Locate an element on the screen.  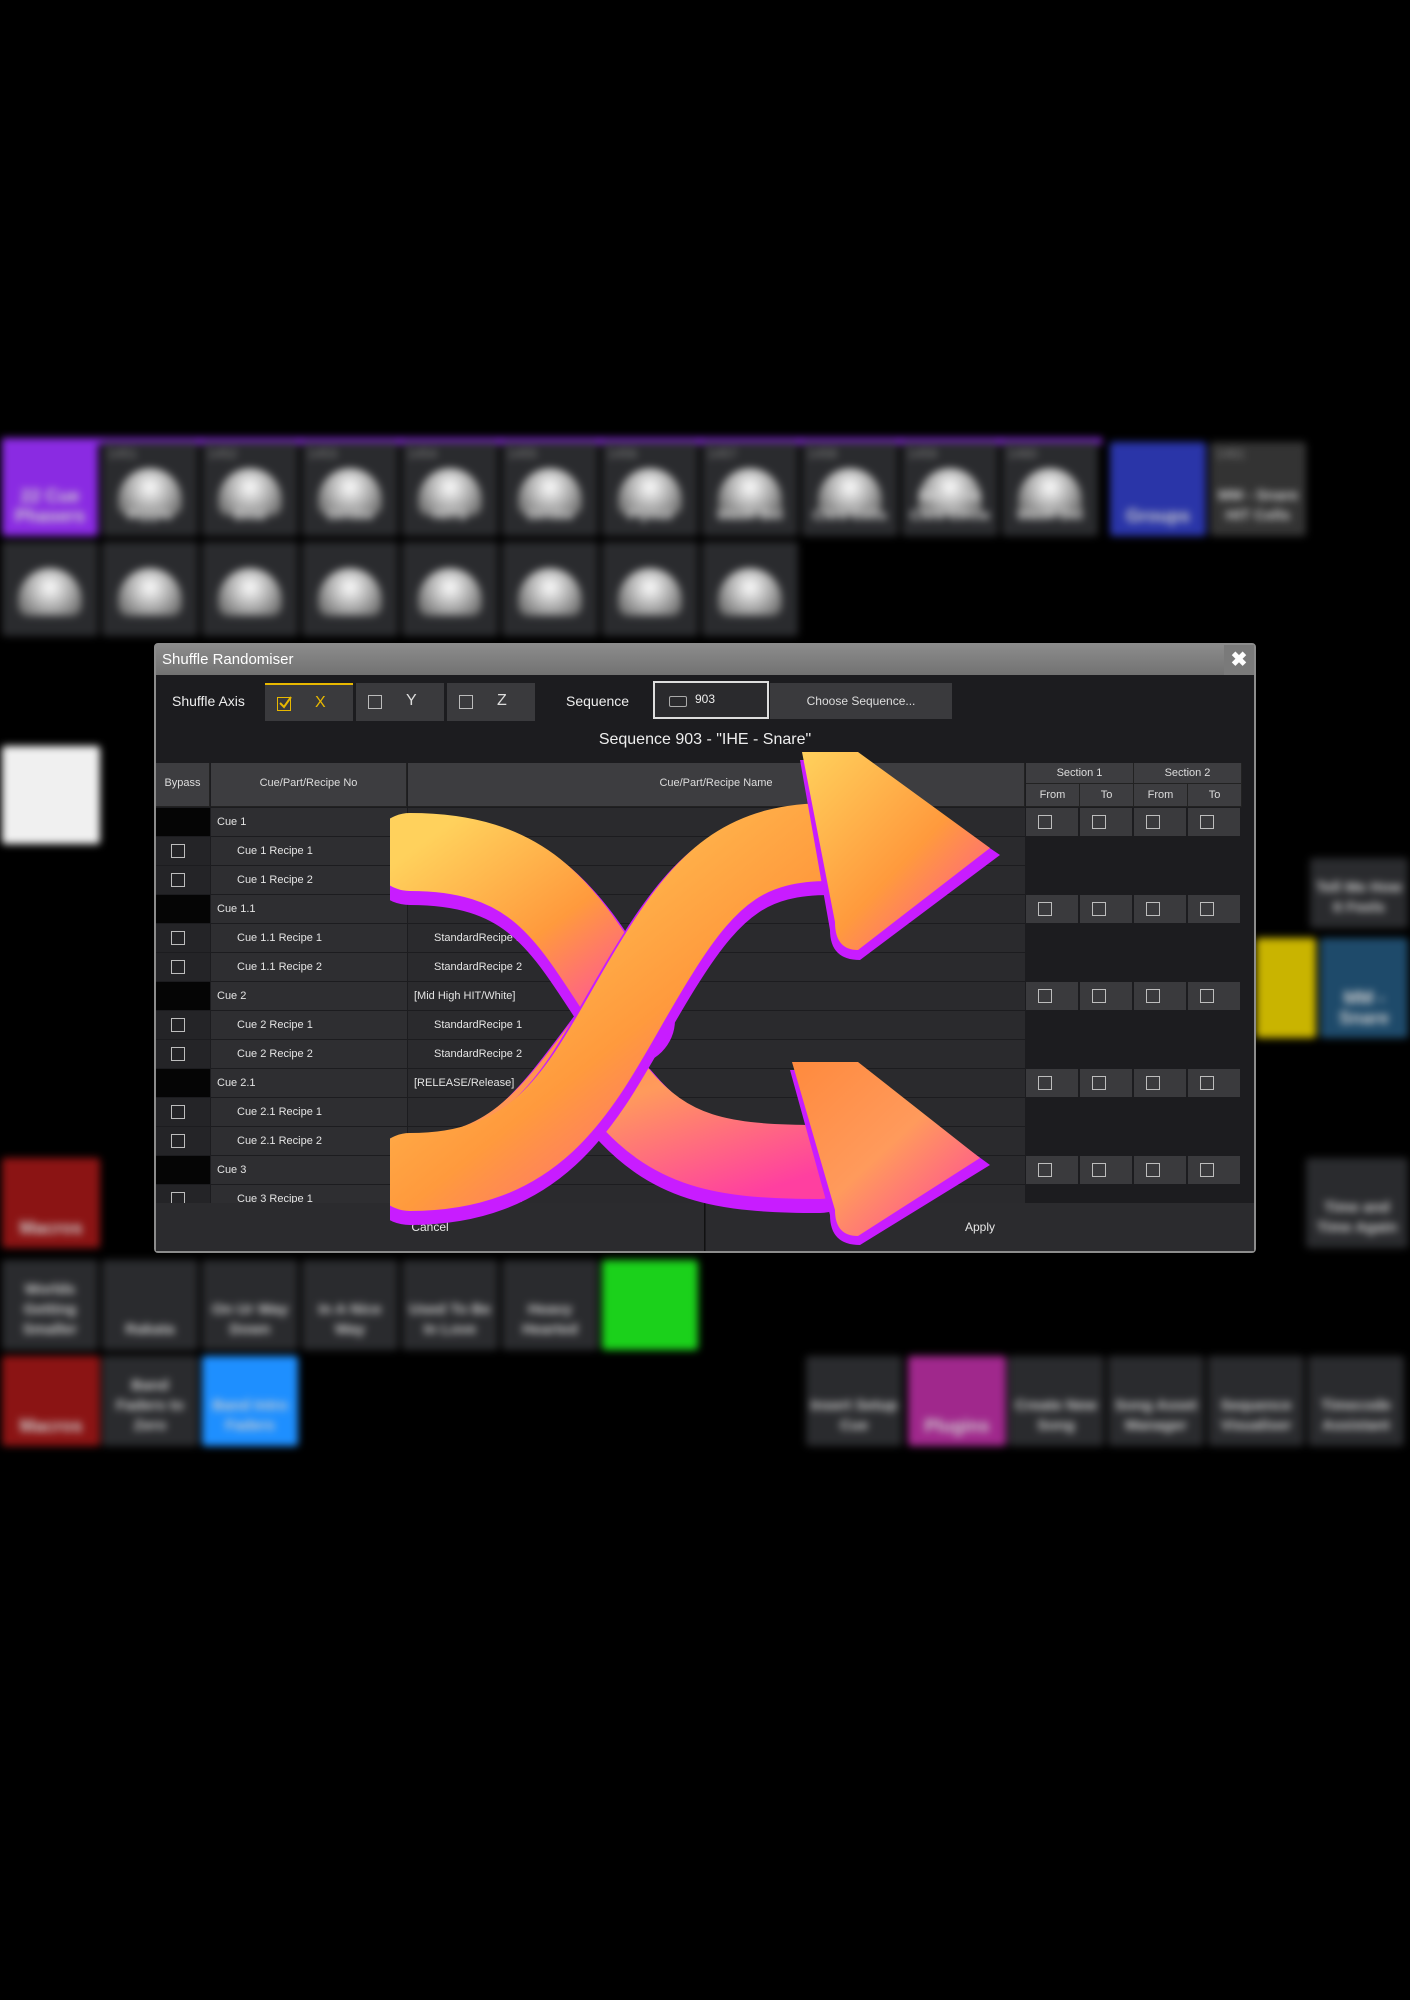
phaser-tile: 1460 Wash Del is located at coordinates (1050, 489).